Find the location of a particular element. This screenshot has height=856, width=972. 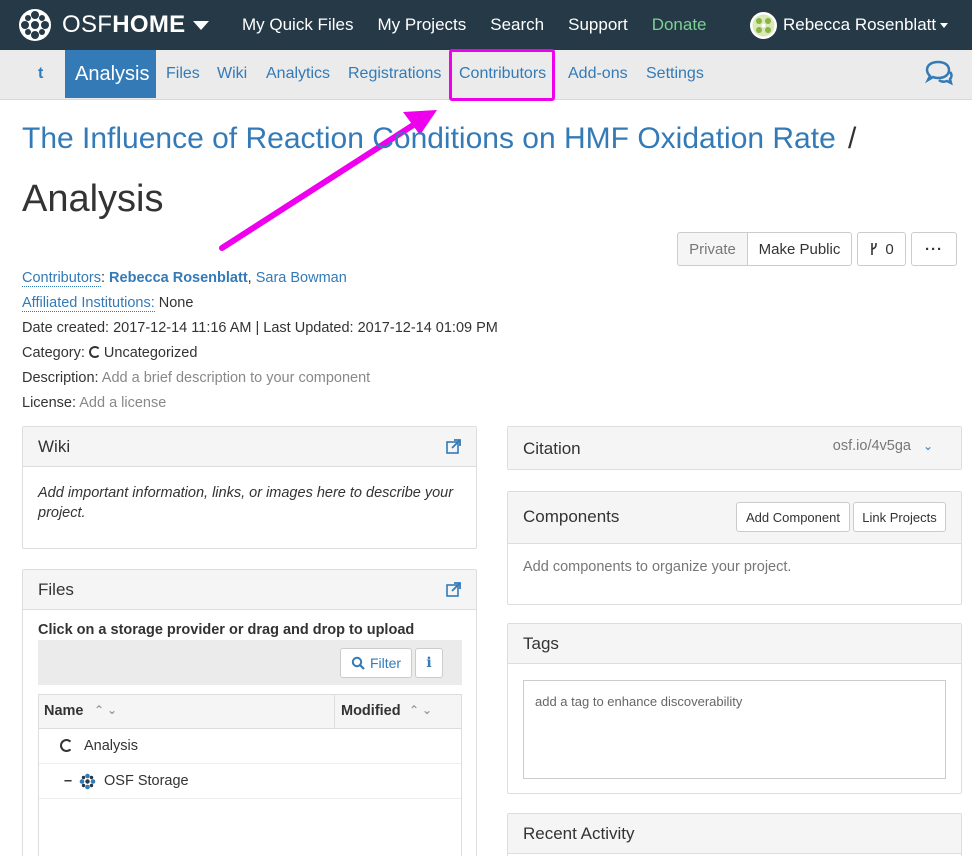

tags-placeholder: add a tag to enhance discoverability is located at coordinates (638, 701).